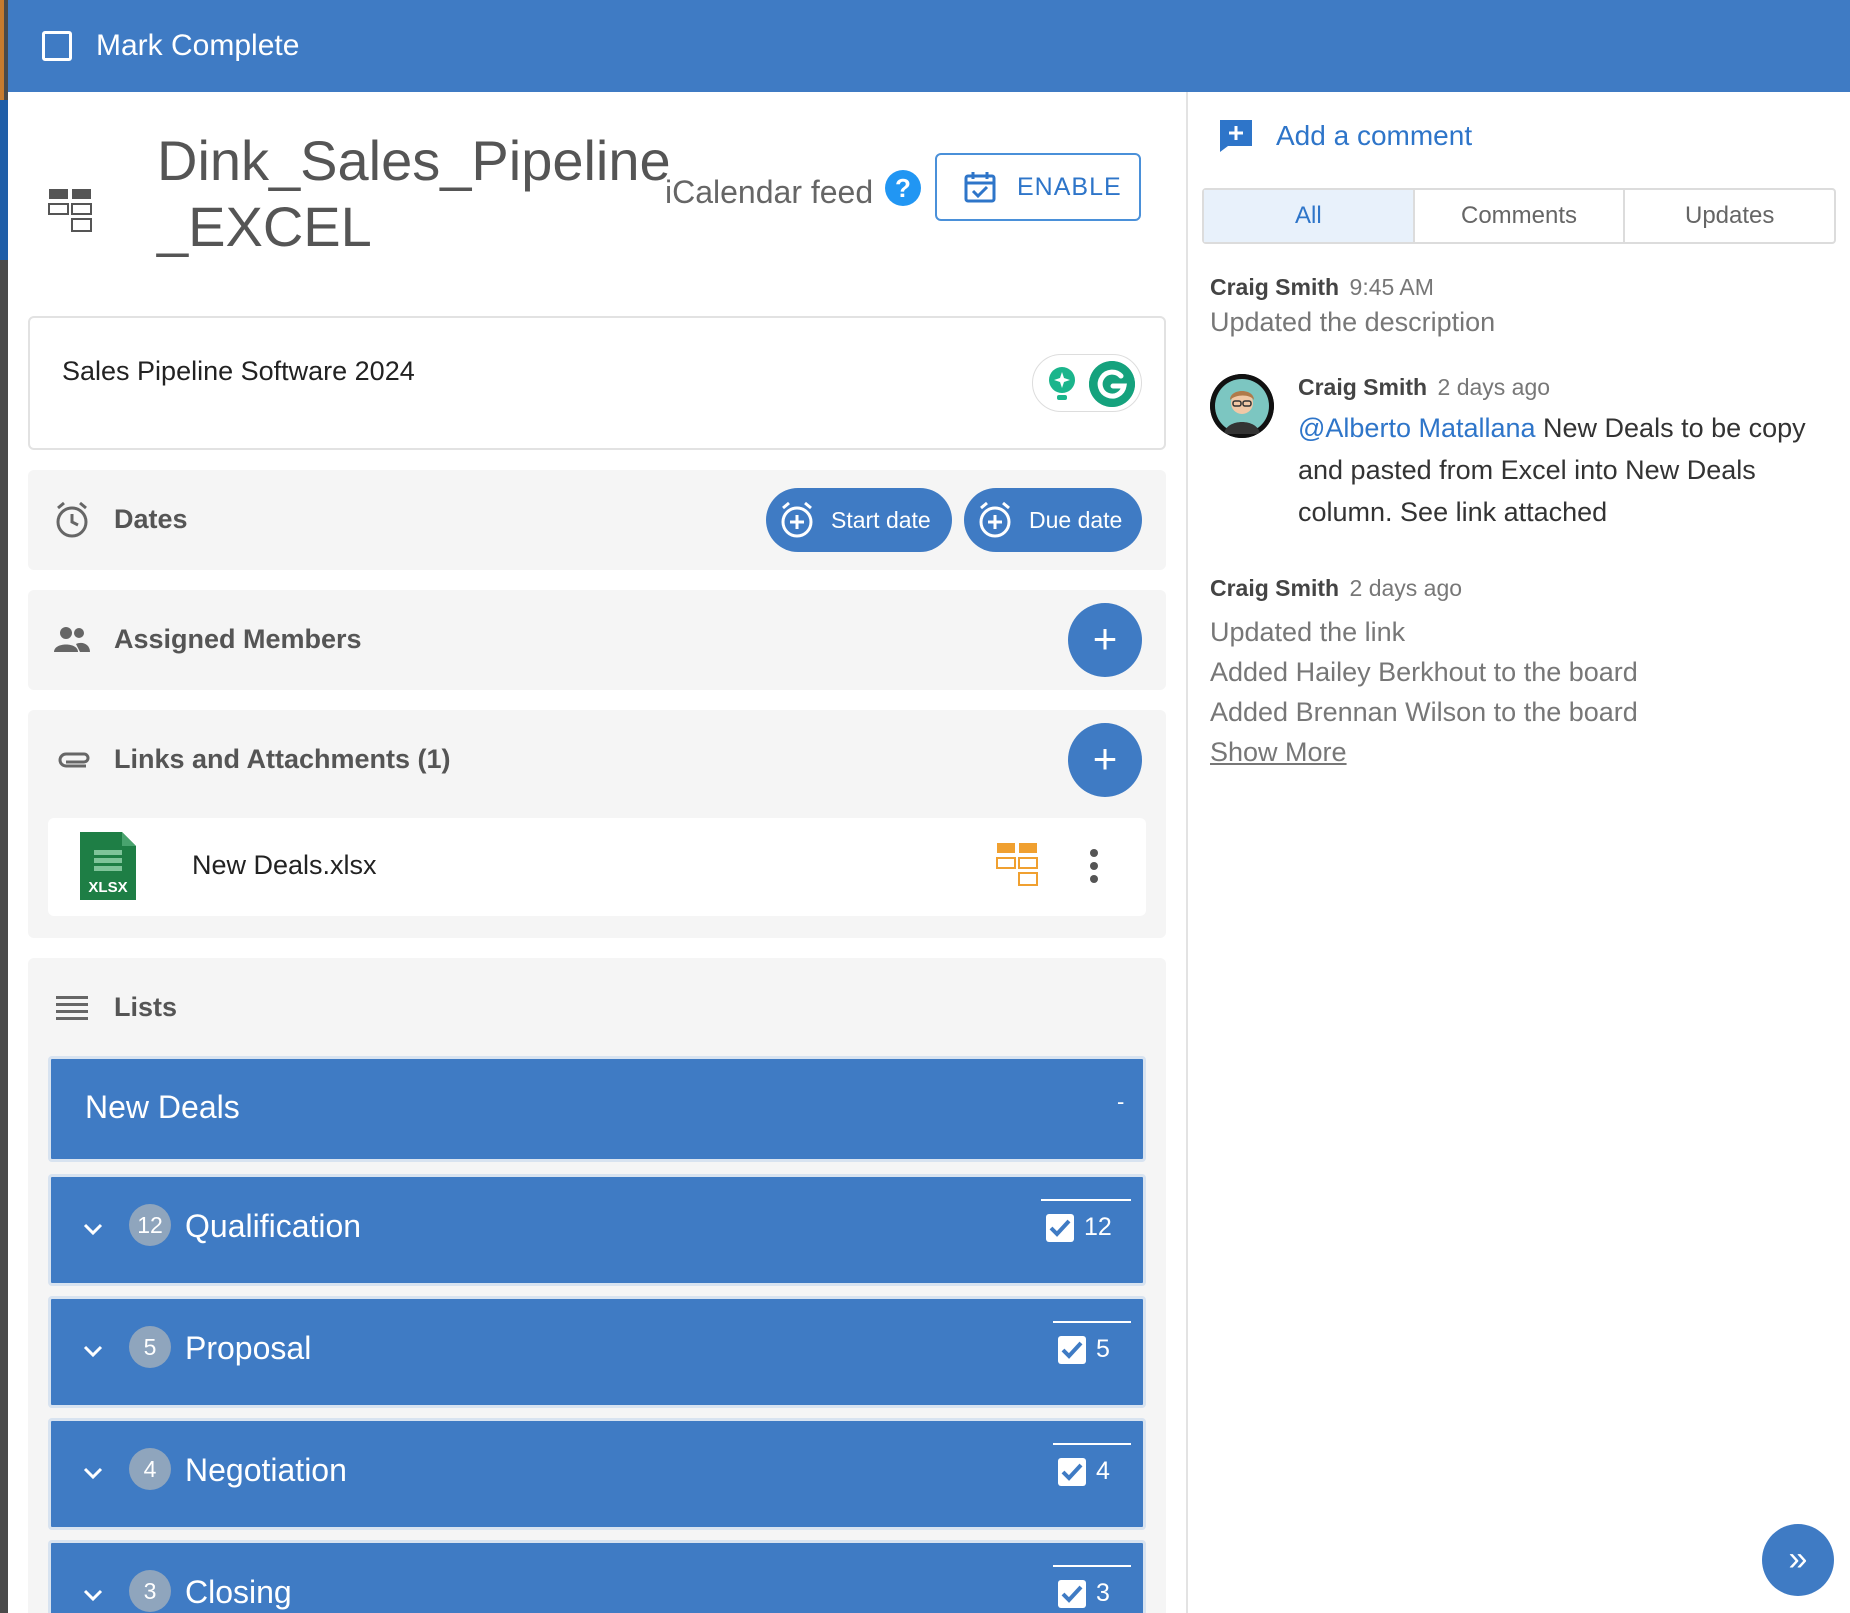  What do you see at coordinates (1098, 1227) in the screenshot?
I see `checked-count-value: 12` at bounding box center [1098, 1227].